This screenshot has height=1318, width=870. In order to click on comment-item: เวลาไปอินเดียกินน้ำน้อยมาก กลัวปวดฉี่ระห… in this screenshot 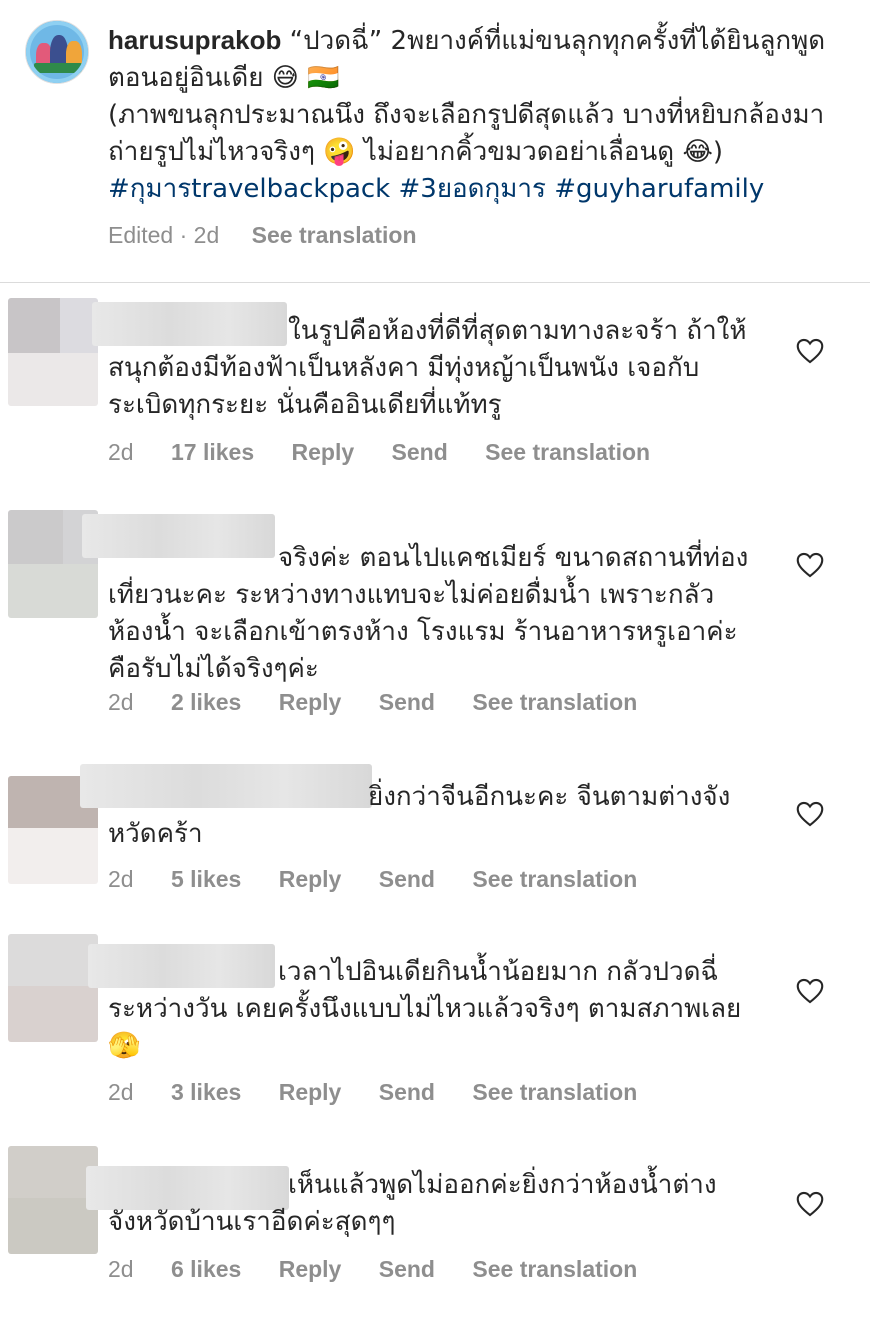, I will do `click(435, 1024)`.